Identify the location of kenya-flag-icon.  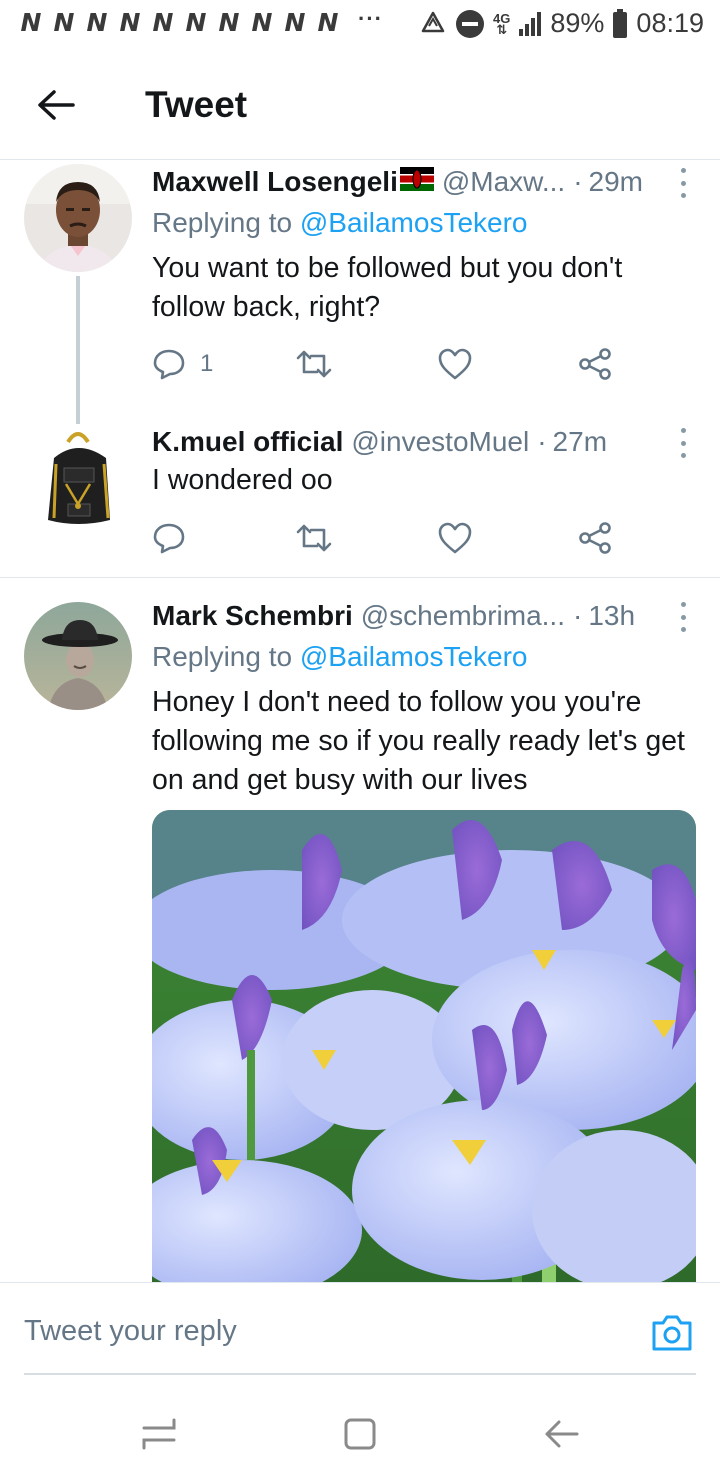
(416, 179).